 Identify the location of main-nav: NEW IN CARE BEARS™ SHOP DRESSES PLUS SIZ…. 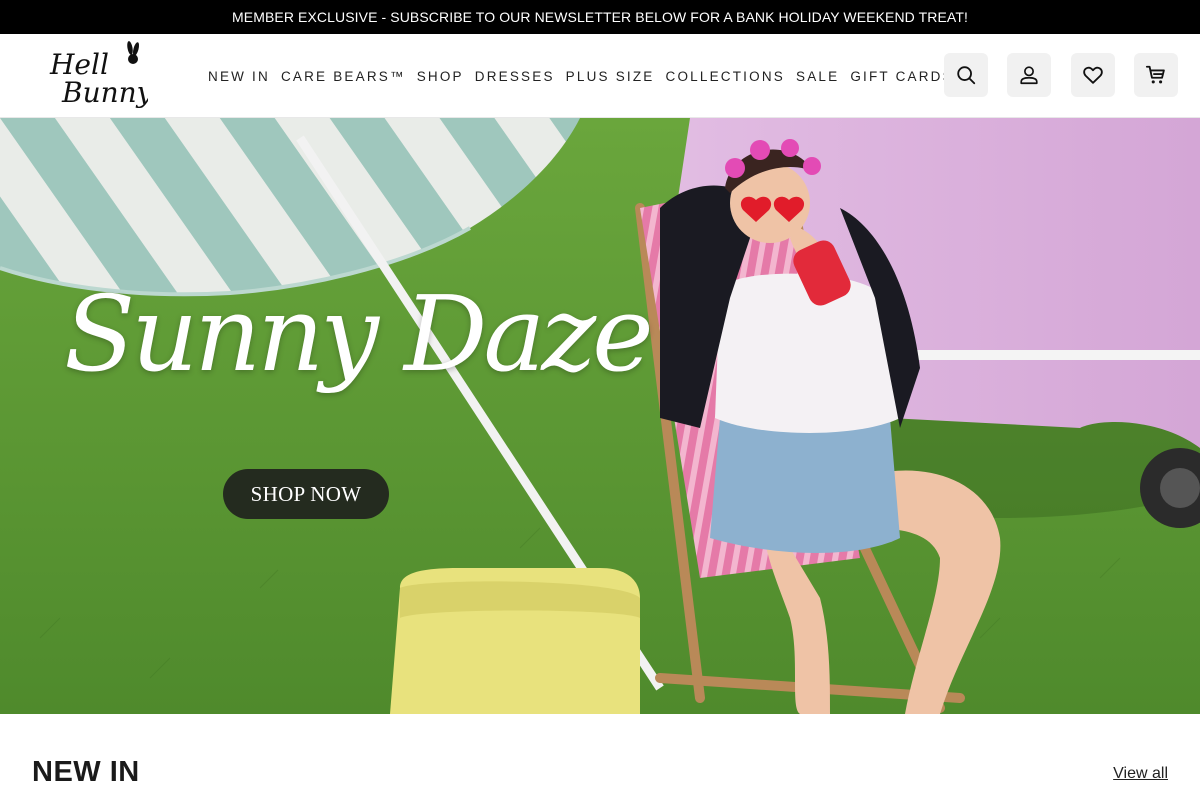
(586, 76).